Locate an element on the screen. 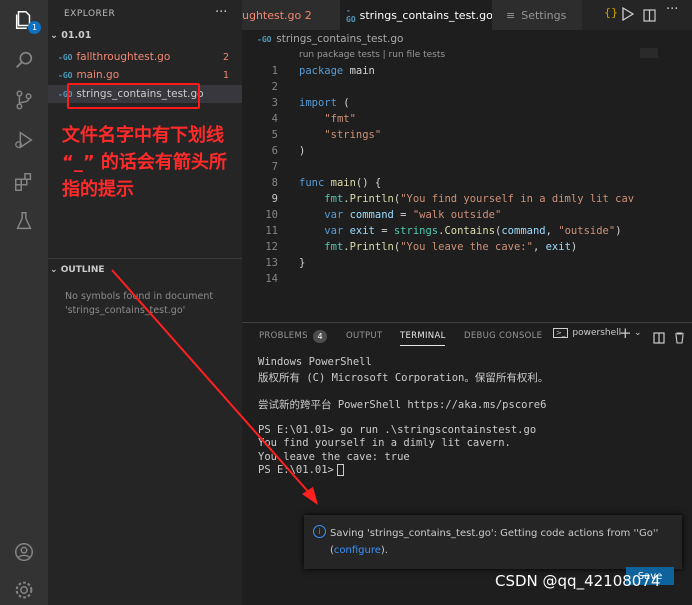  line-number: 4 is located at coordinates (274, 119).